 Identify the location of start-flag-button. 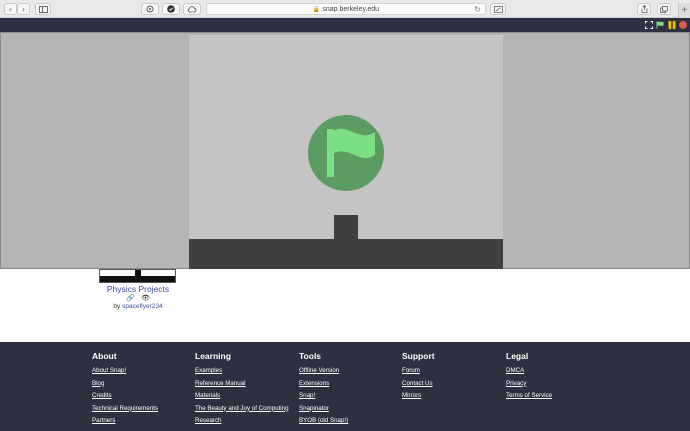
(346, 153).